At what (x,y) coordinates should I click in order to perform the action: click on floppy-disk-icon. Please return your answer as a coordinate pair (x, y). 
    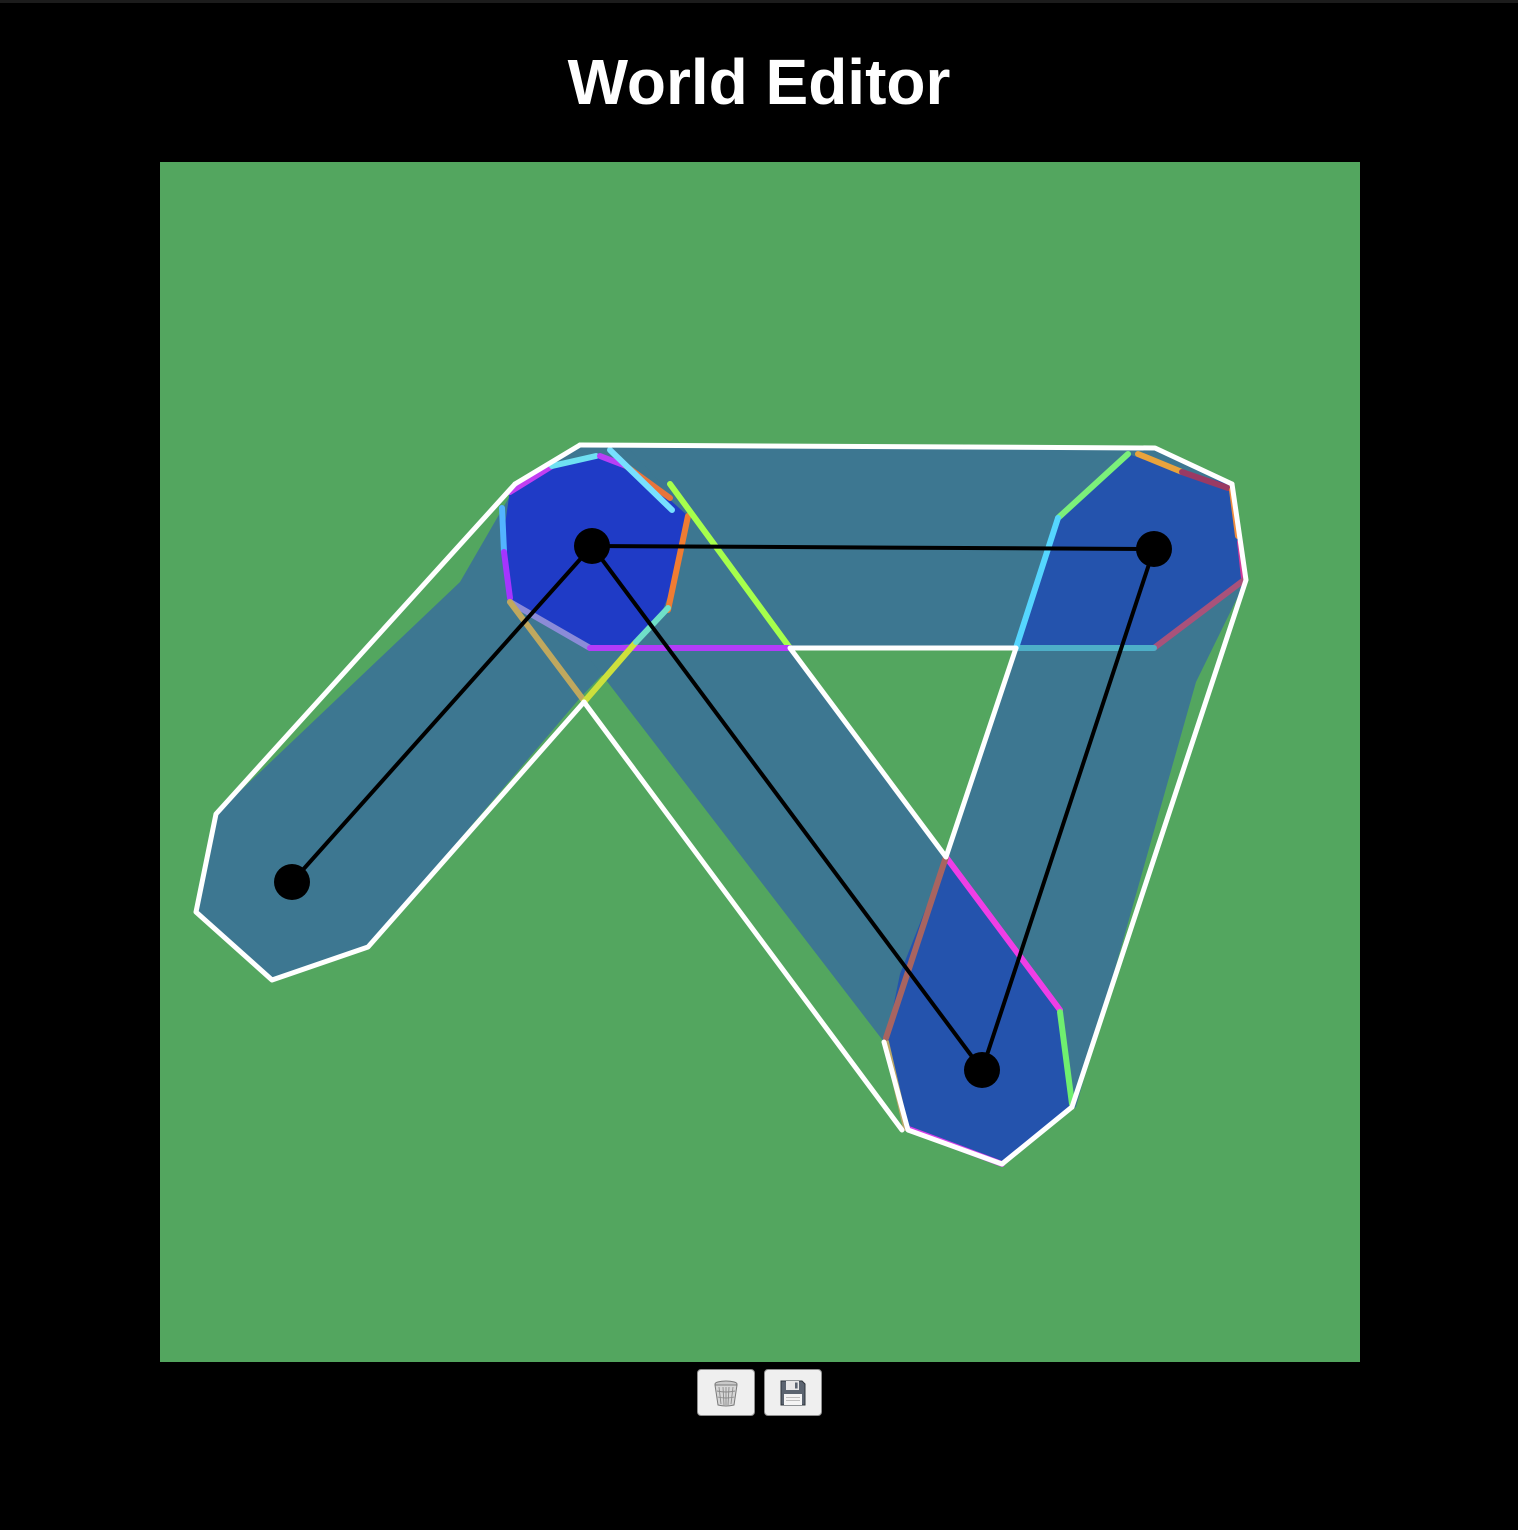
    Looking at the image, I should click on (793, 1393).